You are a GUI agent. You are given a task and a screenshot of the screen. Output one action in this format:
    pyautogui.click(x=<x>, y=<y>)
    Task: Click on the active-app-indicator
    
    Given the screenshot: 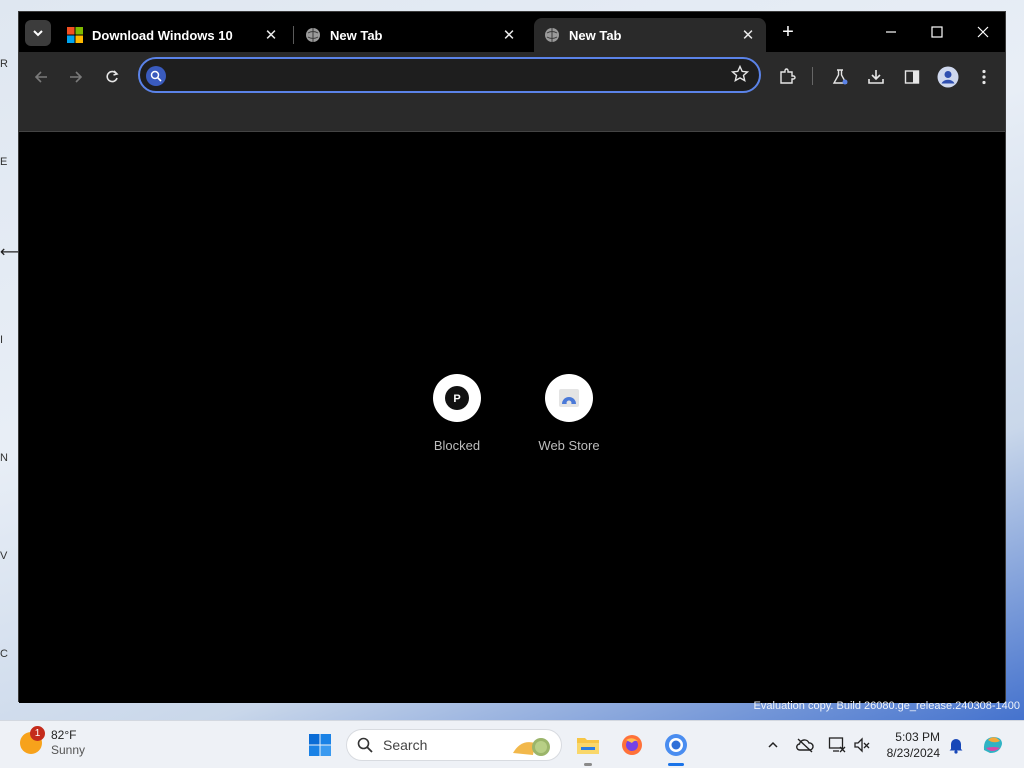 What is the action you would take?
    pyautogui.click(x=676, y=764)
    